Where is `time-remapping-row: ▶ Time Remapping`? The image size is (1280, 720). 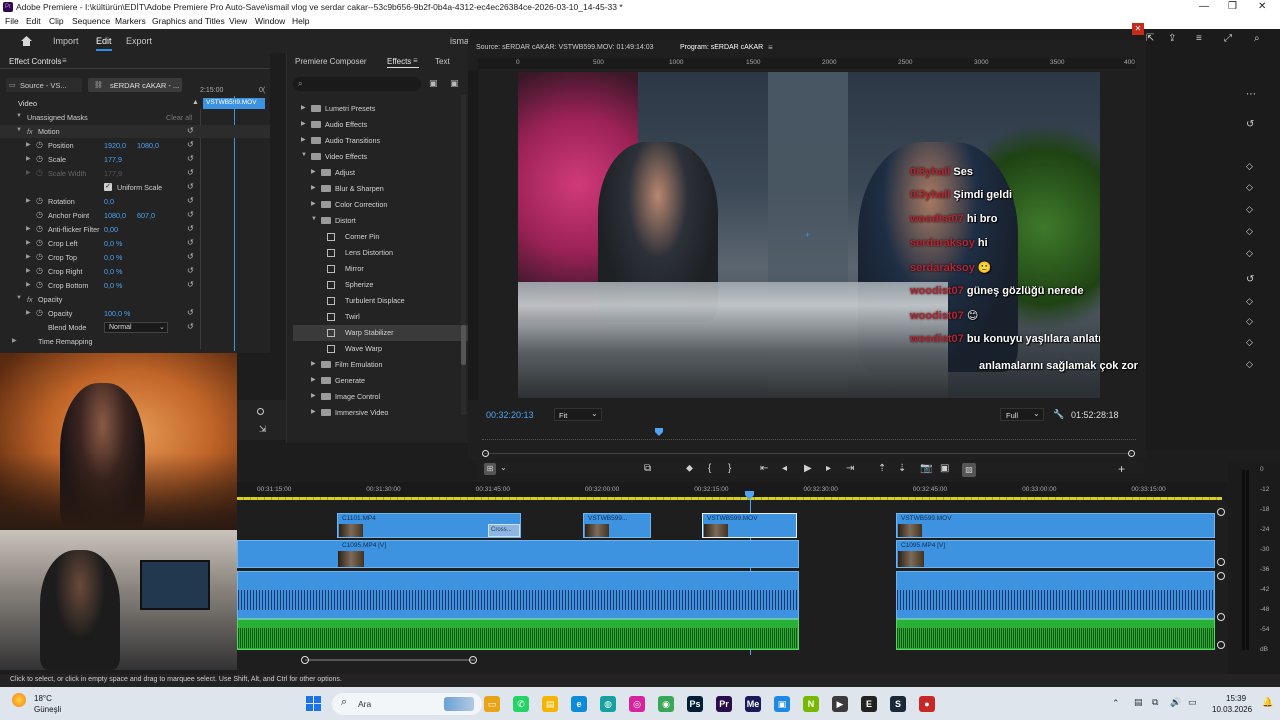
time-remapping-row: ▶ Time Remapping is located at coordinates (135, 341).